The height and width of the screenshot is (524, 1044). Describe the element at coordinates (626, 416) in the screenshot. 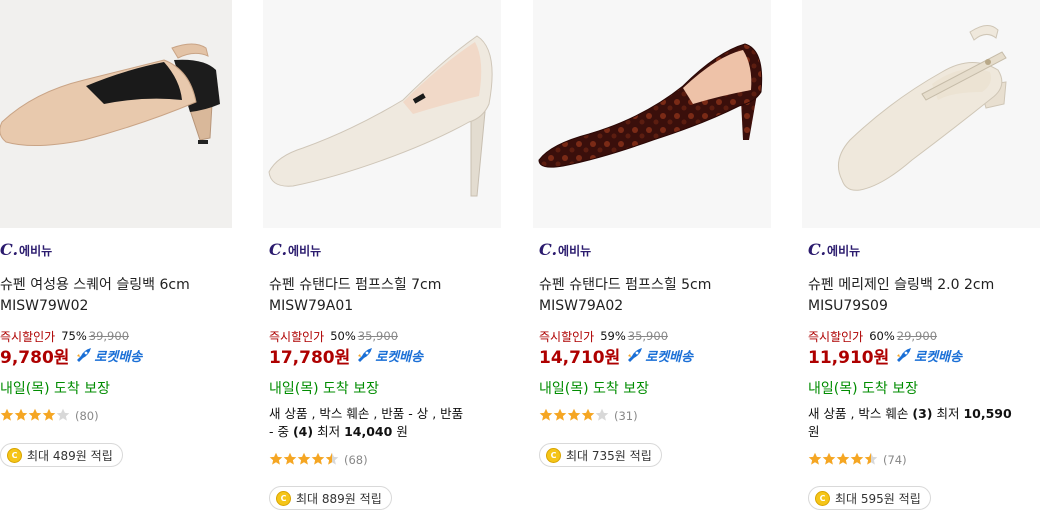

I see `rating-count: (31)` at that location.